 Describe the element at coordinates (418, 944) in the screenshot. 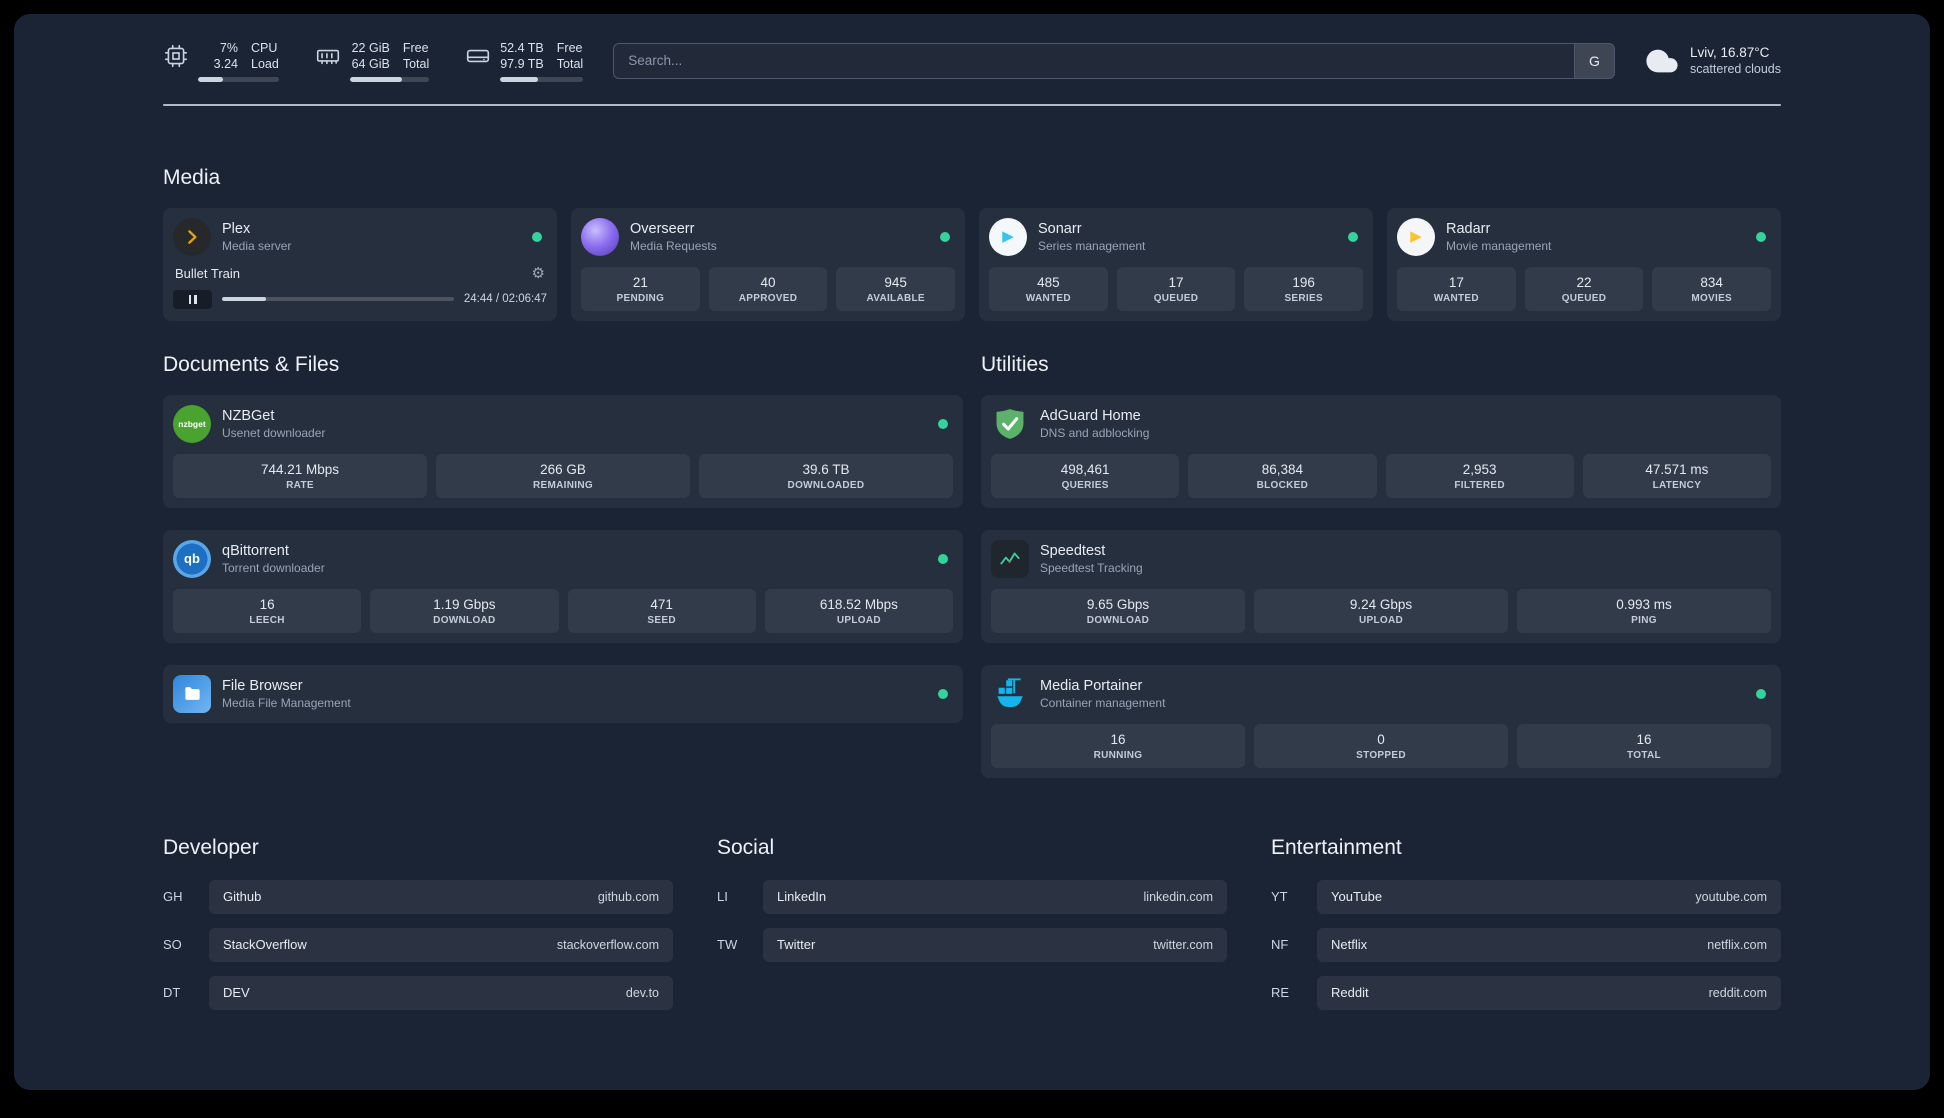

I see `bookmark-stackoverflow: SO StackOverflow stackoverflow.com` at that location.